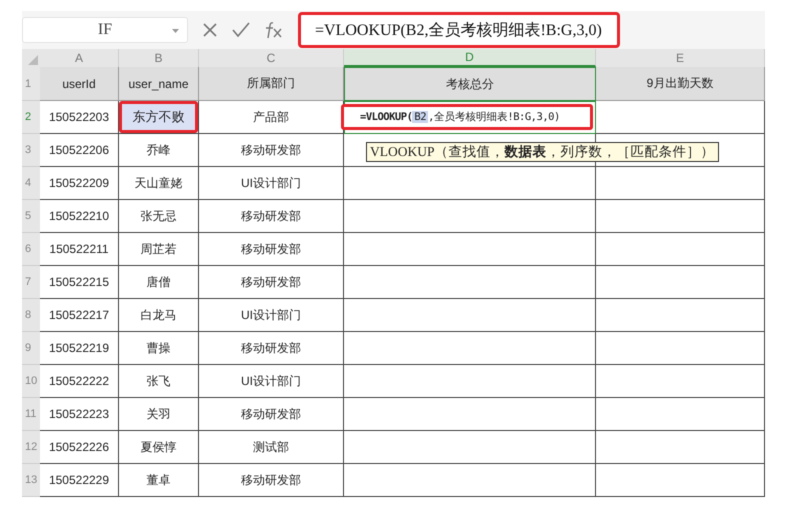 This screenshot has width=789, height=505. What do you see at coordinates (159, 447) in the screenshot?
I see `table-cell-text: 夏侯惇` at bounding box center [159, 447].